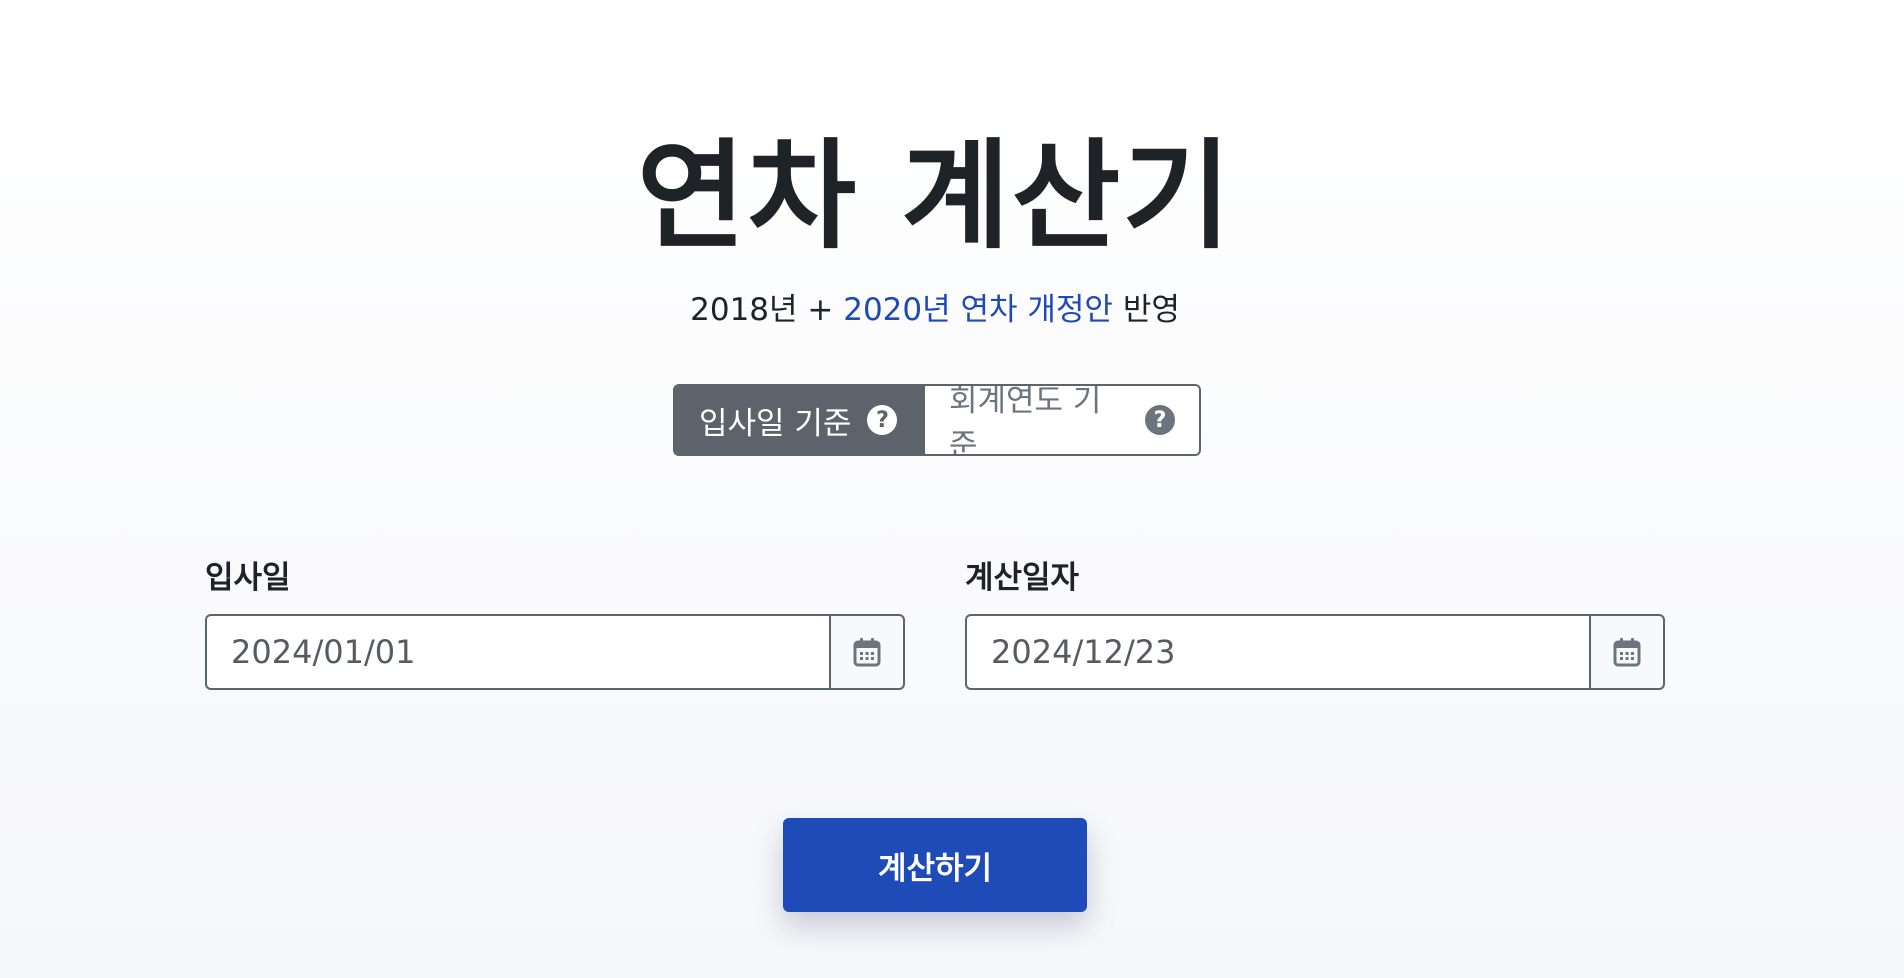 The height and width of the screenshot is (978, 1904). I want to click on amendment-link: 2020년 연차 개정안, so click(978, 310).